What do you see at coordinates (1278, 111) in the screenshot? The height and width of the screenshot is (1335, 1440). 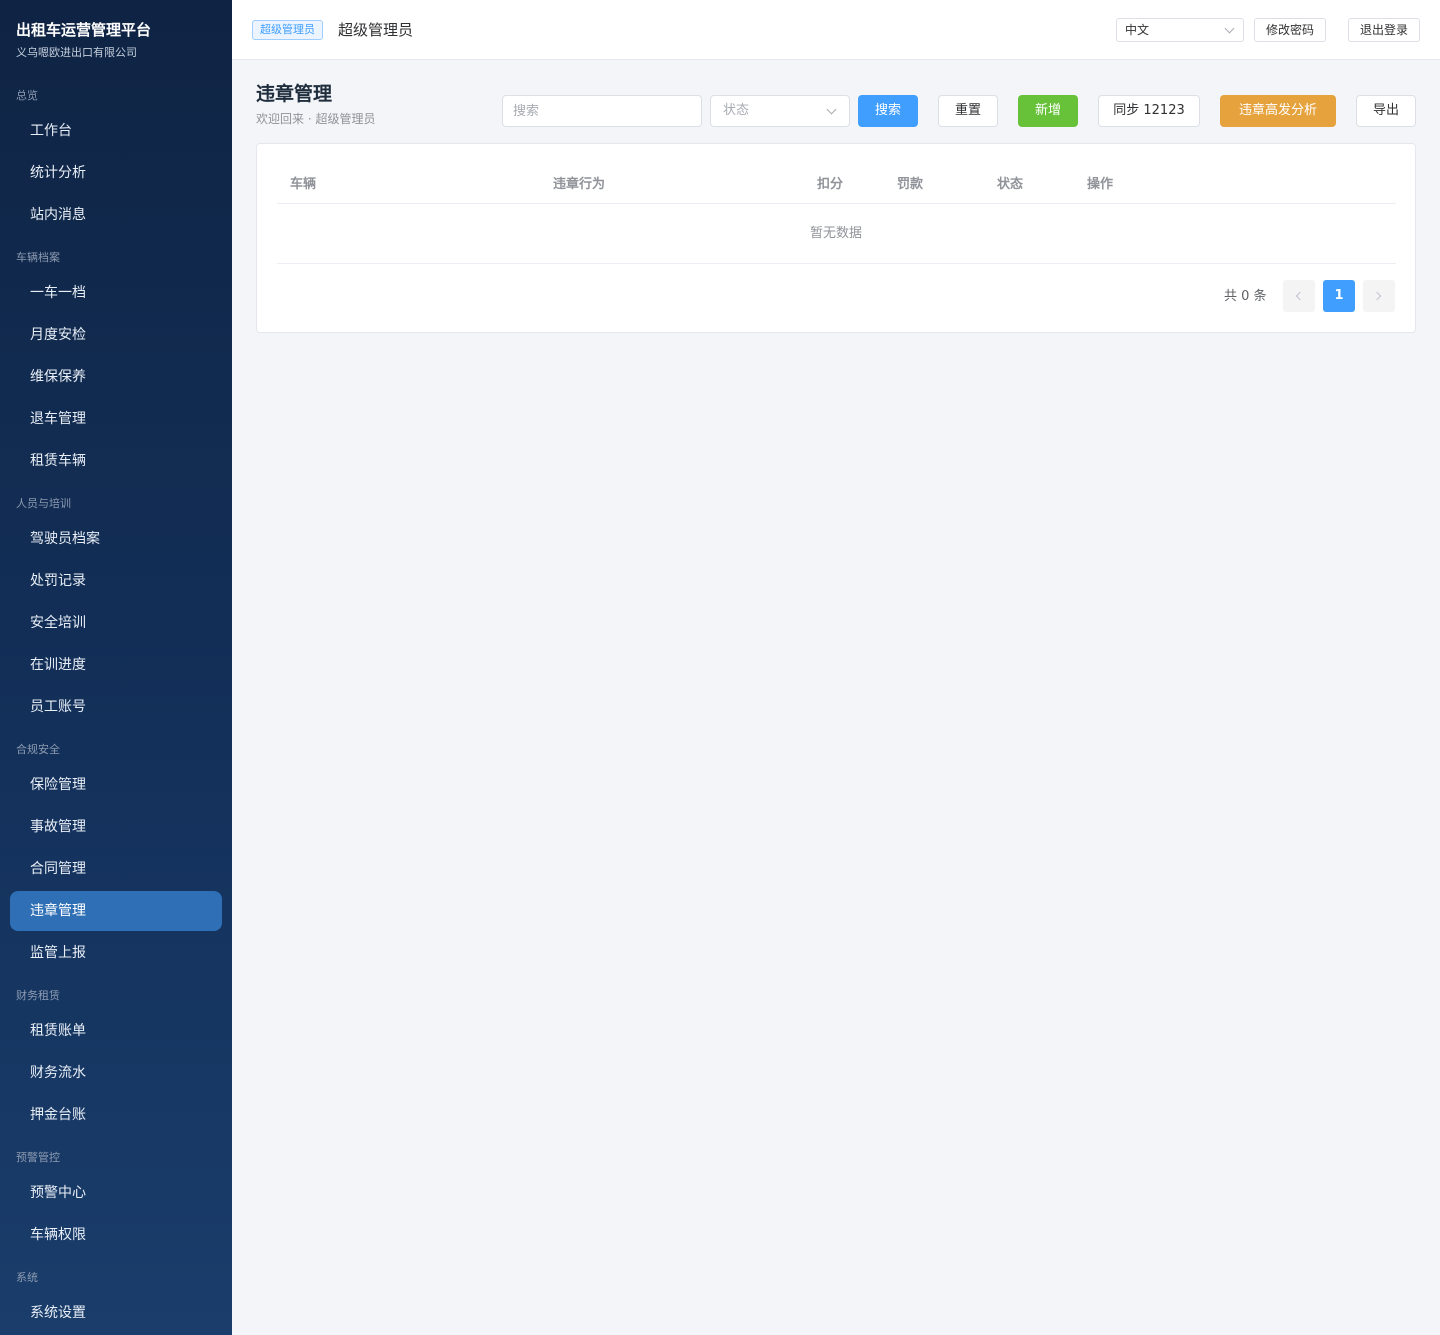 I see `violation-analysis-button: 违章高发分析` at bounding box center [1278, 111].